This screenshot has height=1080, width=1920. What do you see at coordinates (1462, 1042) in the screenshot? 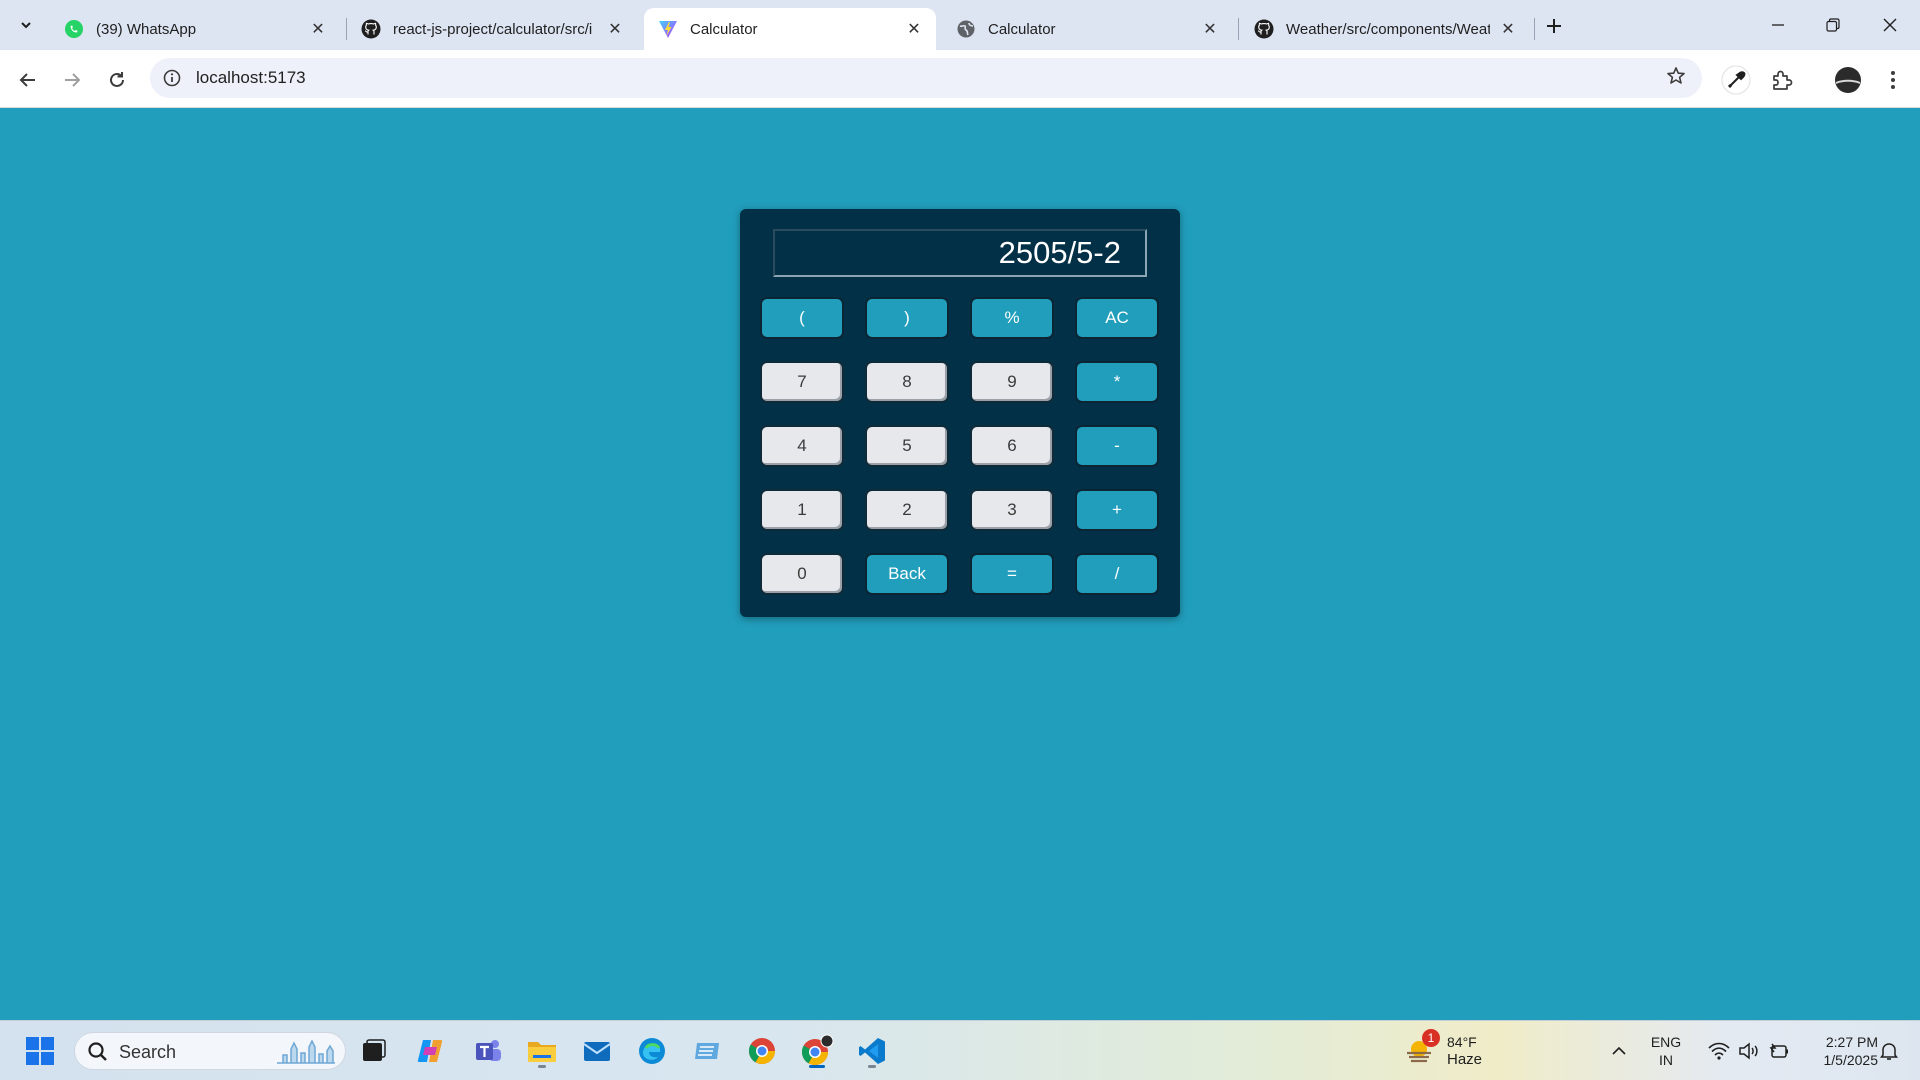
I see `weather-temperature: 84°F` at bounding box center [1462, 1042].